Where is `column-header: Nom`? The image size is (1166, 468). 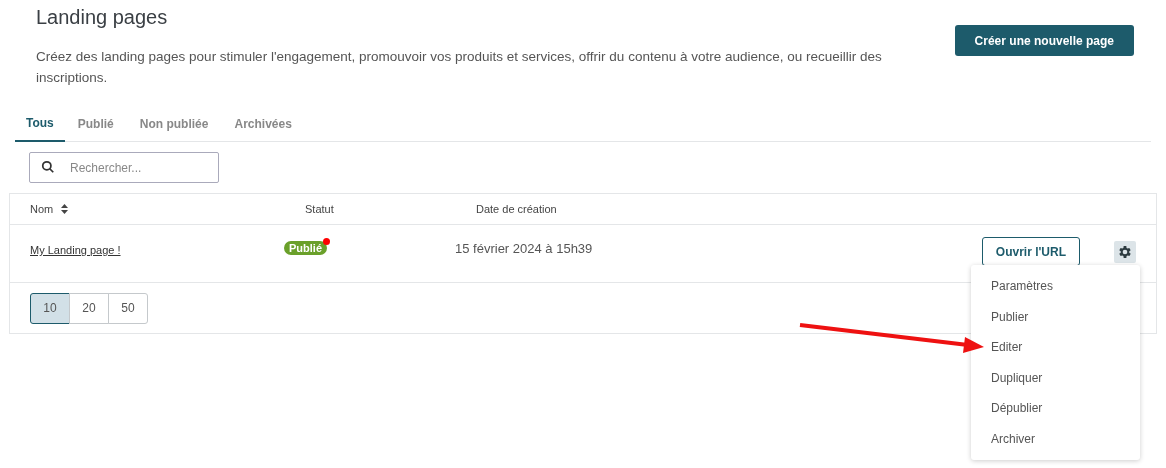 column-header: Nom is located at coordinates (42, 209).